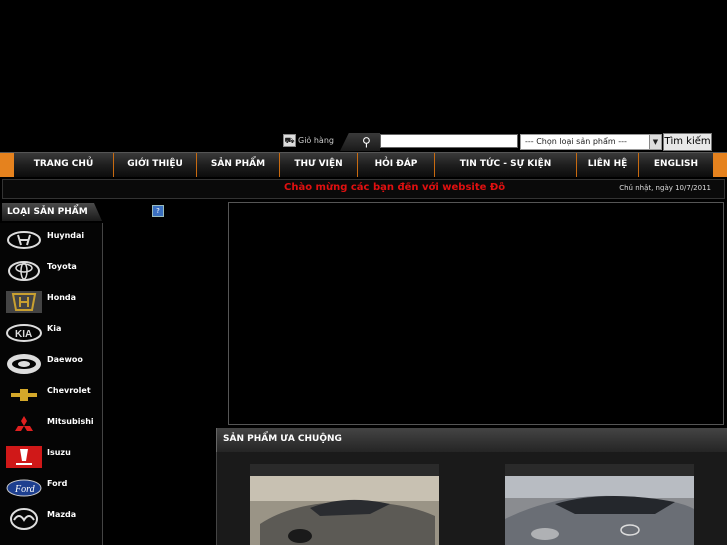 The width and height of the screenshot is (727, 545). I want to click on isuzu-logo-icon, so click(24, 457).